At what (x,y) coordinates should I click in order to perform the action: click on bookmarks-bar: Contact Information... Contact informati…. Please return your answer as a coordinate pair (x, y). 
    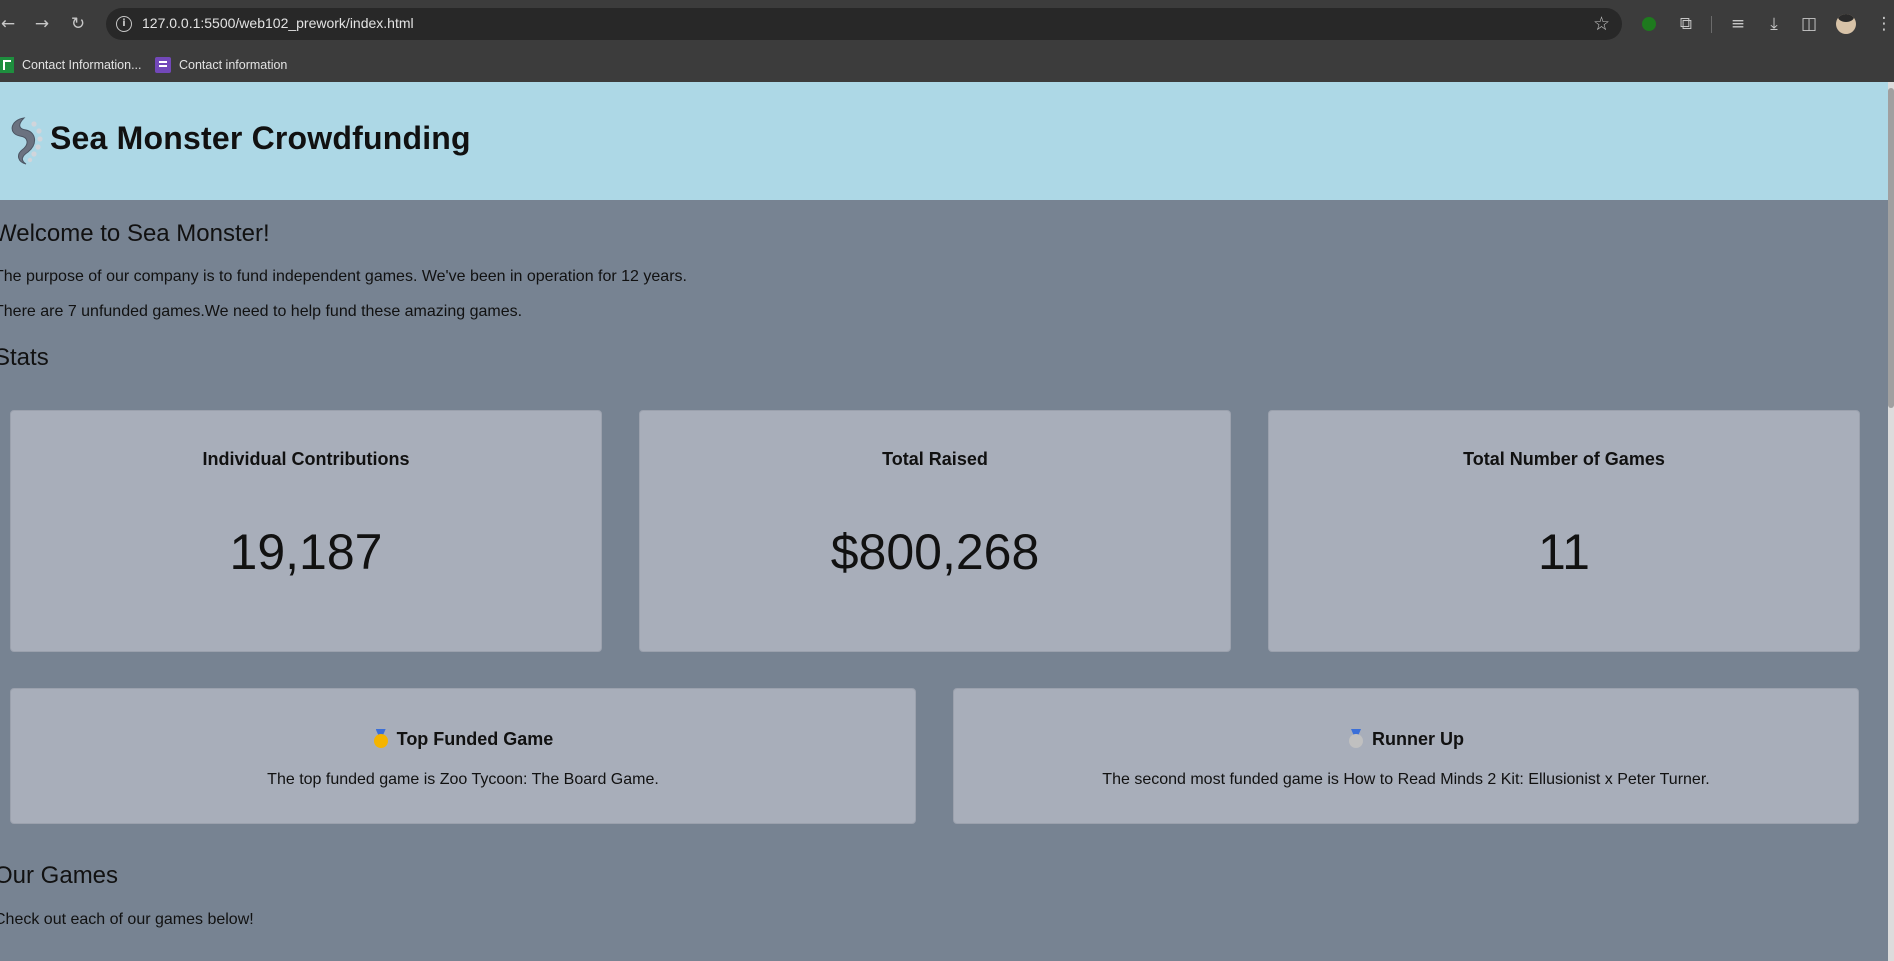
    Looking at the image, I should click on (947, 65).